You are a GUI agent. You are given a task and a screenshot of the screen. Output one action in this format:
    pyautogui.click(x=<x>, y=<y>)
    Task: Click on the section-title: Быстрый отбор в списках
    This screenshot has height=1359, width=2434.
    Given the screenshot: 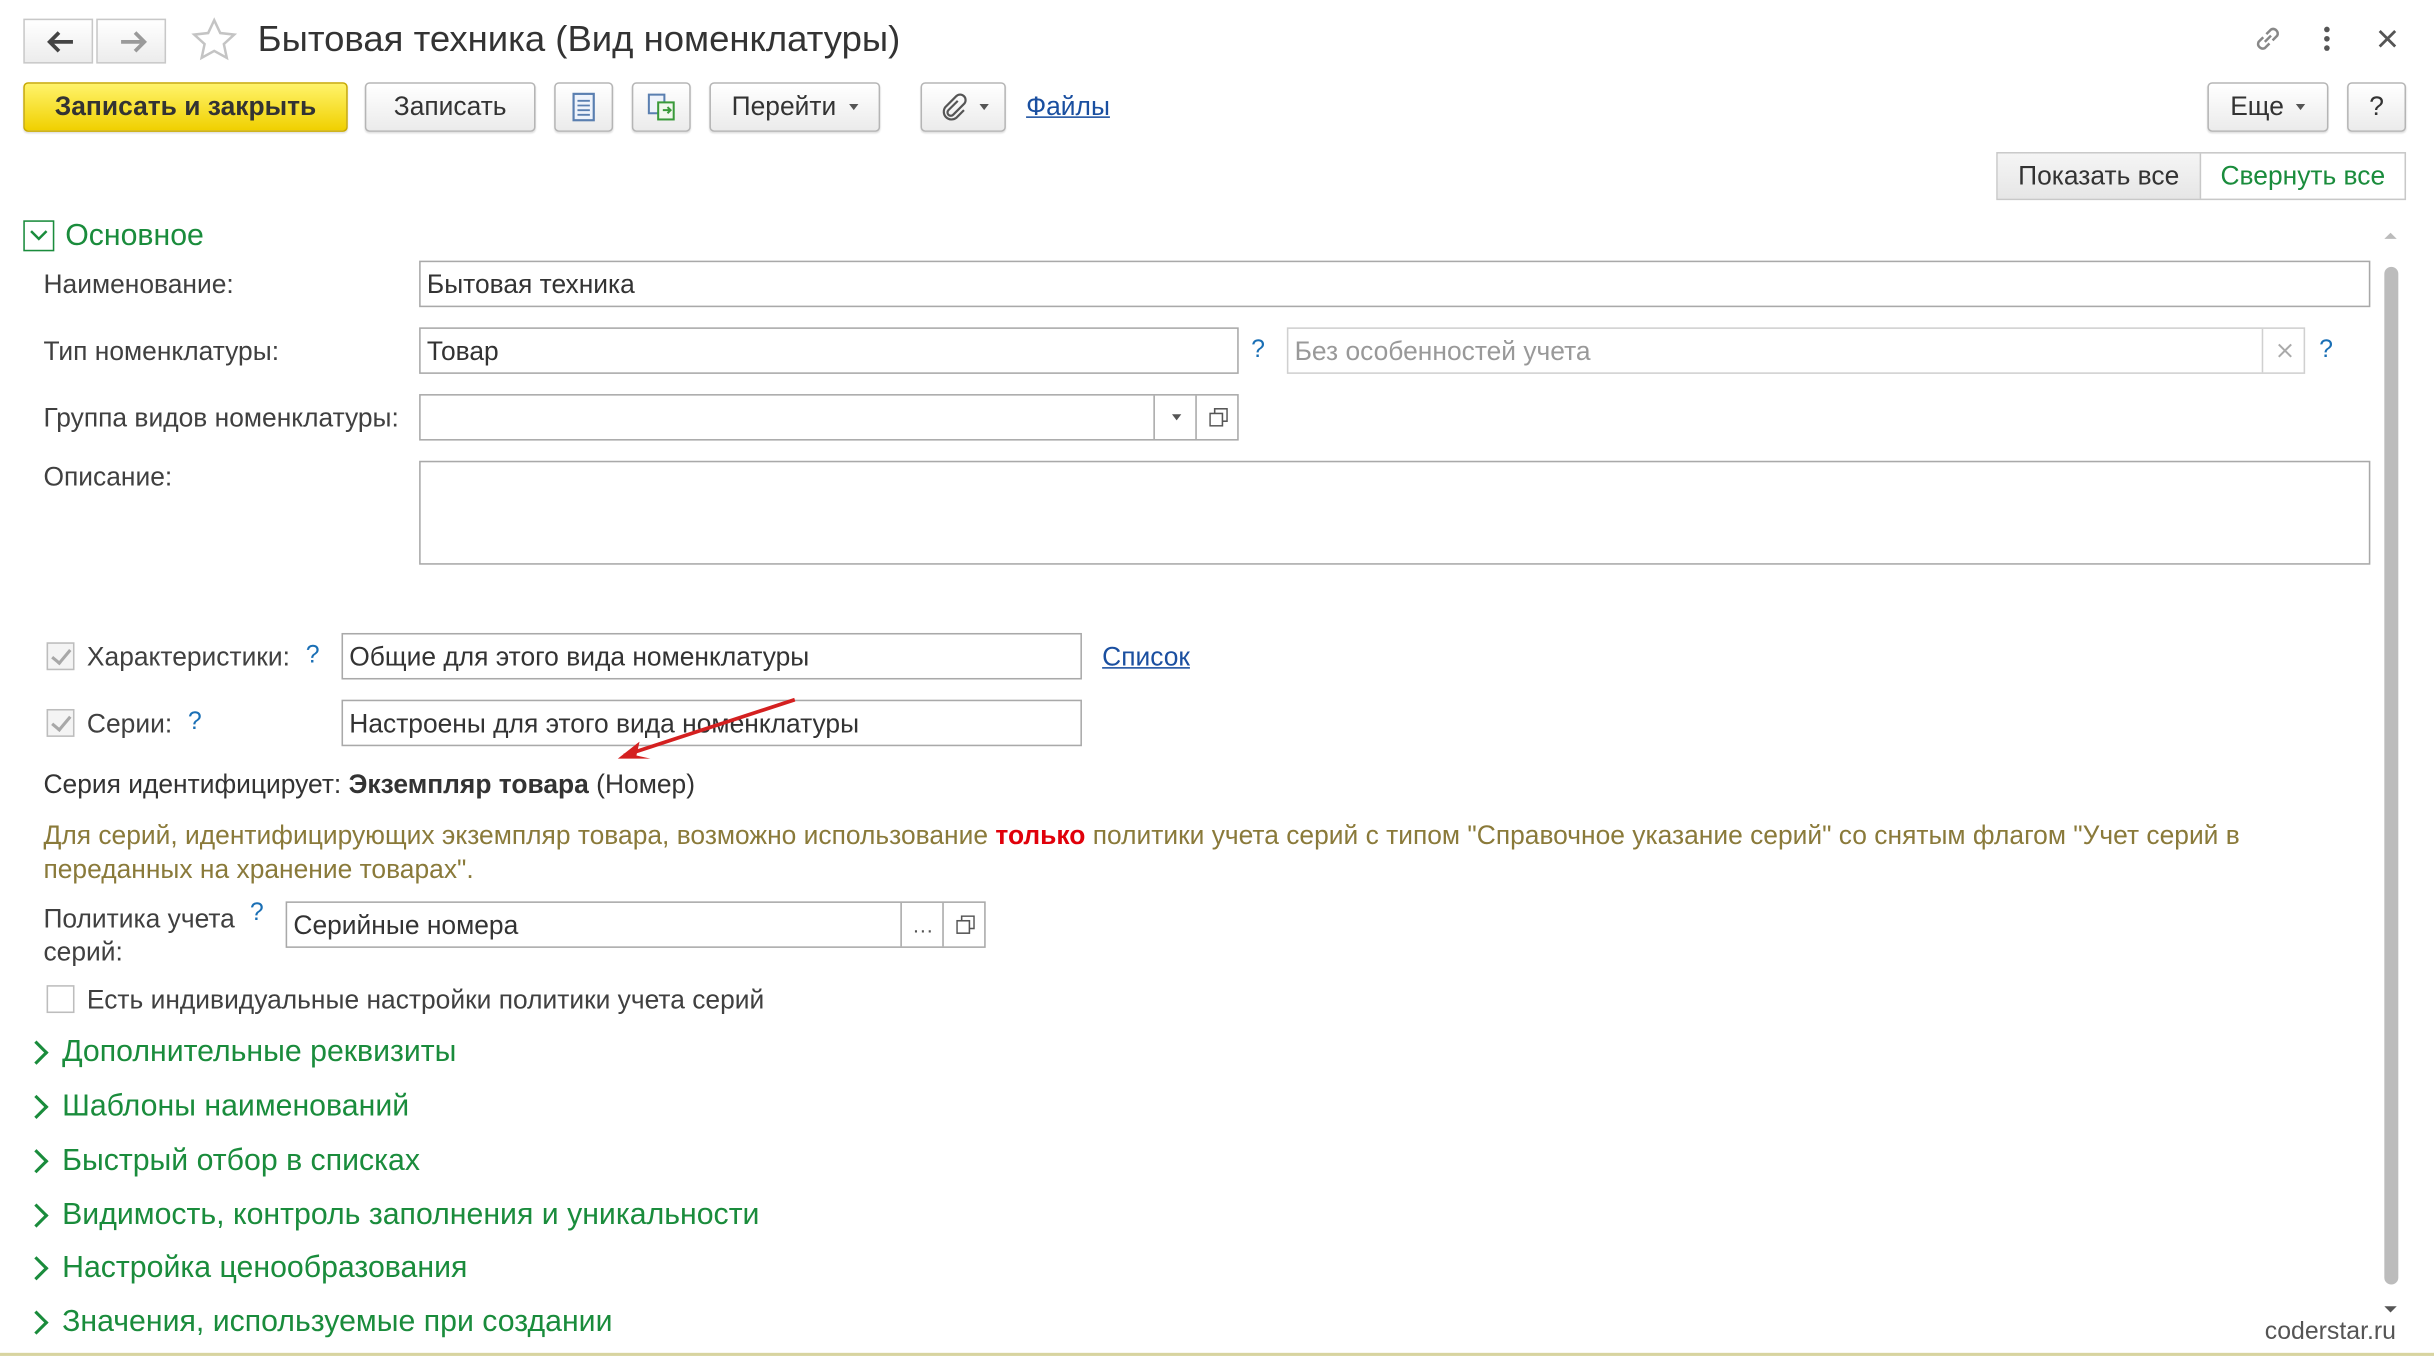 What is the action you would take?
    pyautogui.click(x=241, y=1160)
    